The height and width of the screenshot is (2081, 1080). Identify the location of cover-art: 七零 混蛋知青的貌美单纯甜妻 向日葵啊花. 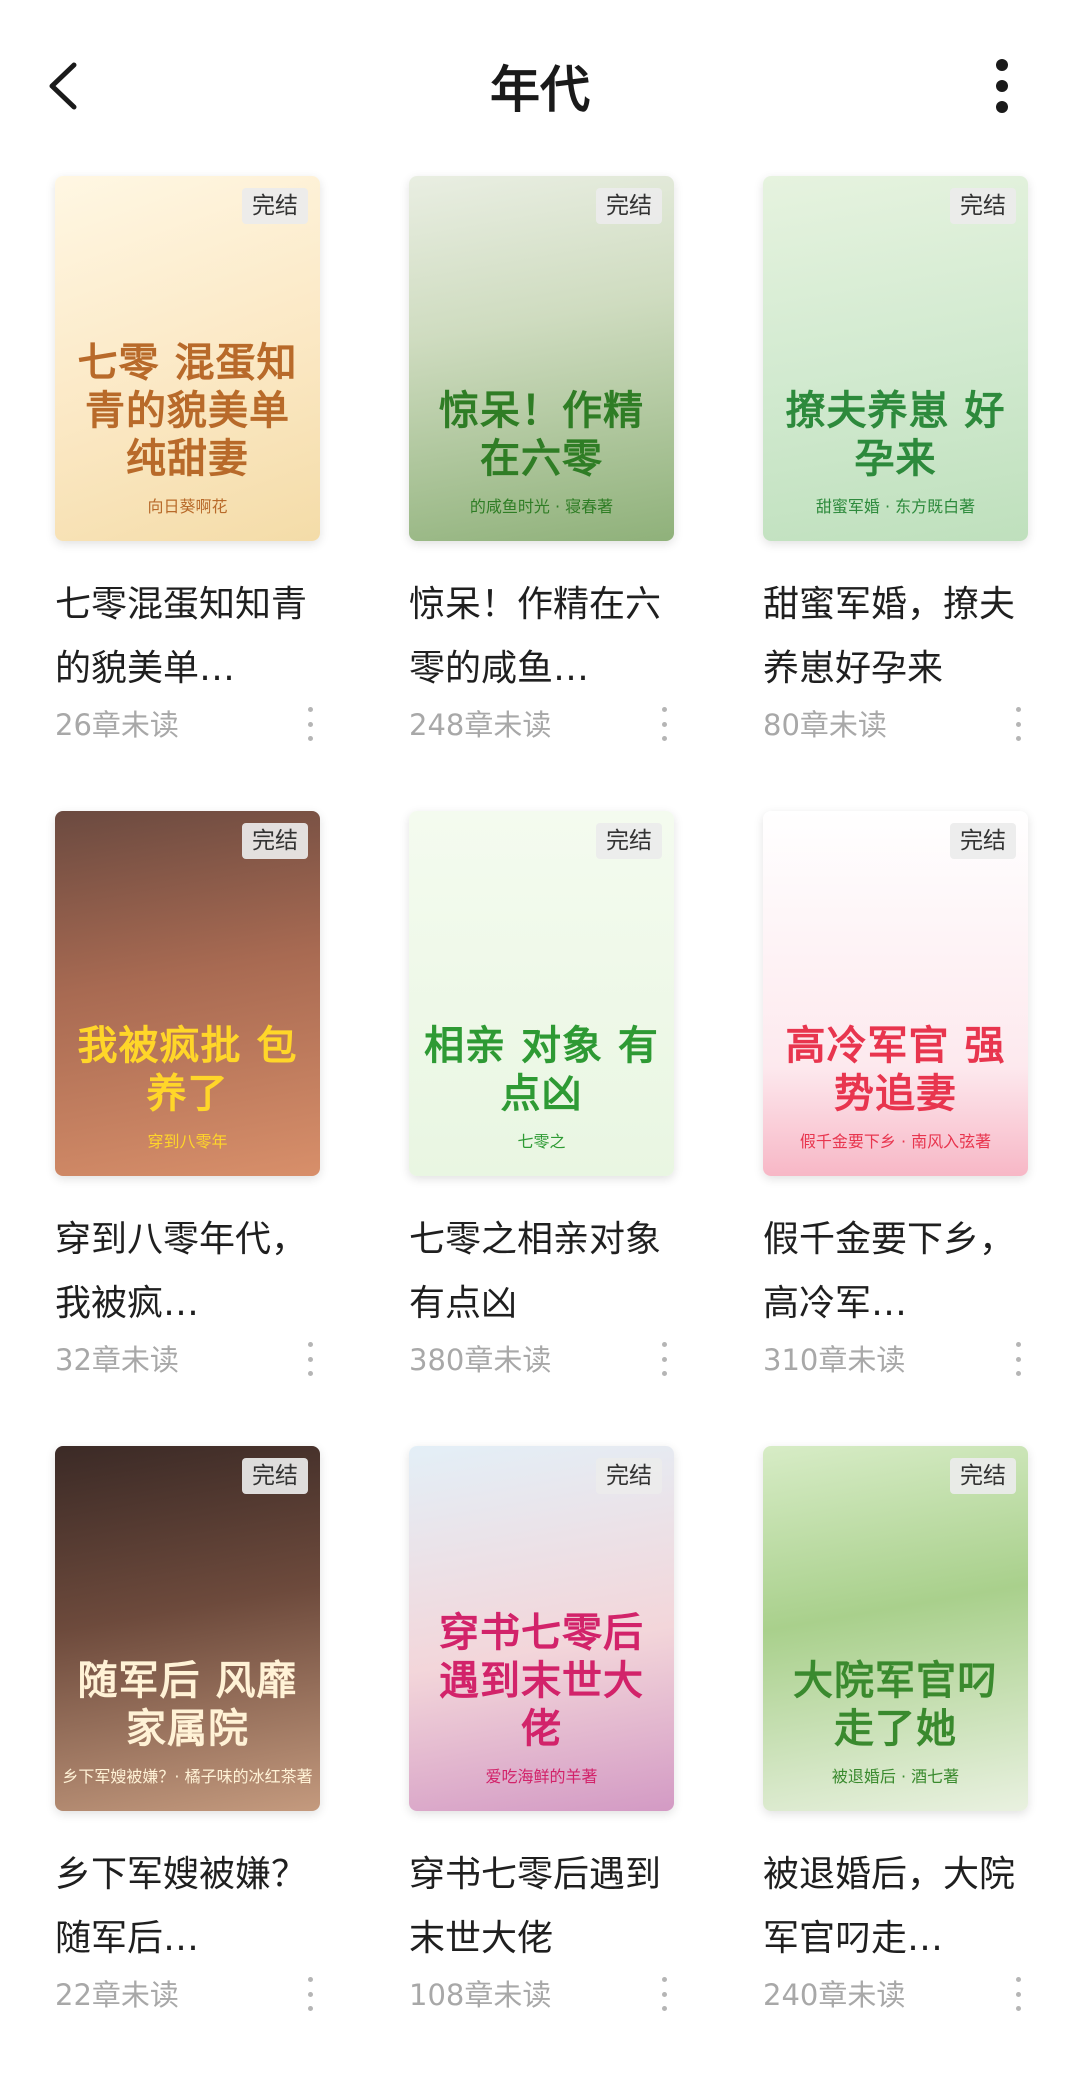
(187, 358).